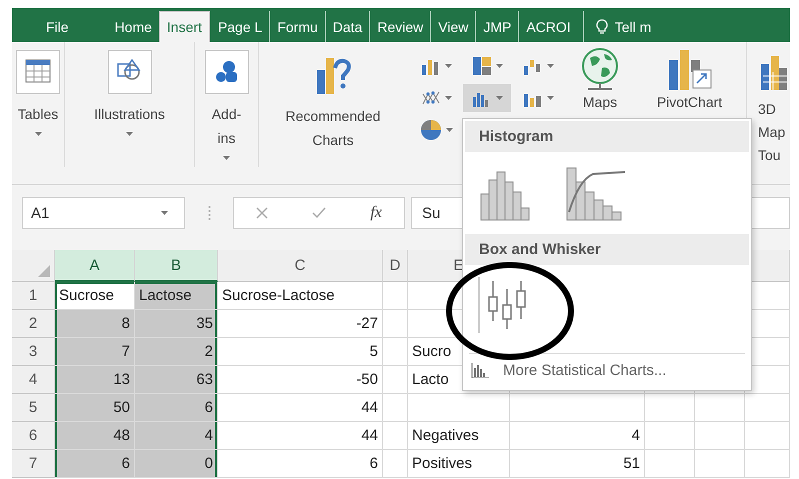 This screenshot has width=799, height=479. What do you see at coordinates (482, 66) in the screenshot?
I see `treemap-icon` at bounding box center [482, 66].